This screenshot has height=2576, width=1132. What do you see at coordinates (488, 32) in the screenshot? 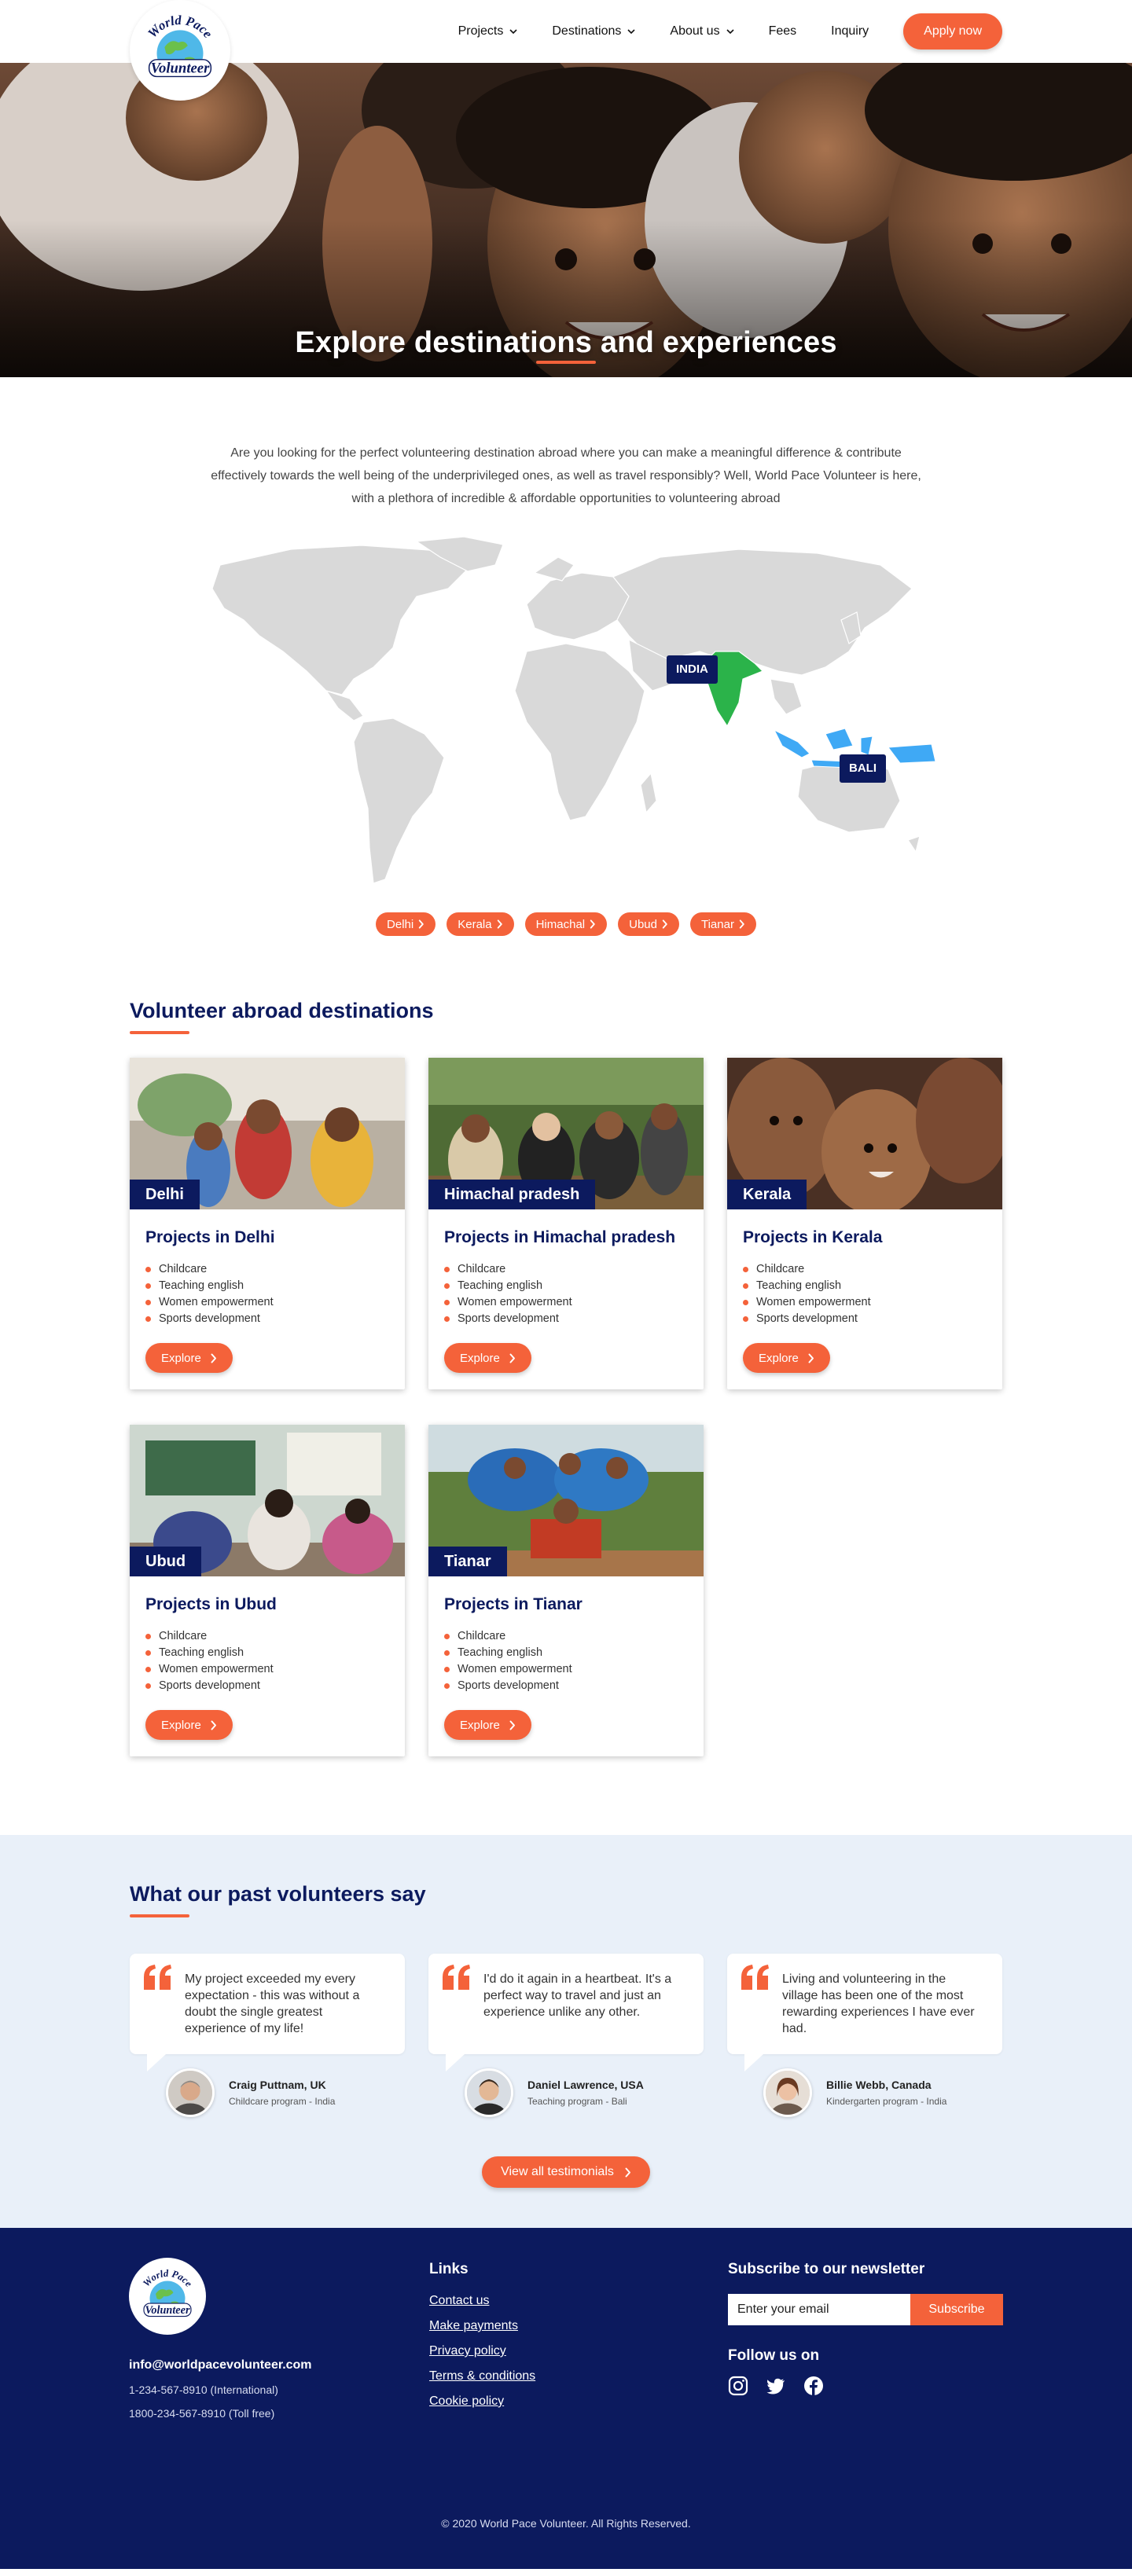
I see `nav-projects: Projects` at bounding box center [488, 32].